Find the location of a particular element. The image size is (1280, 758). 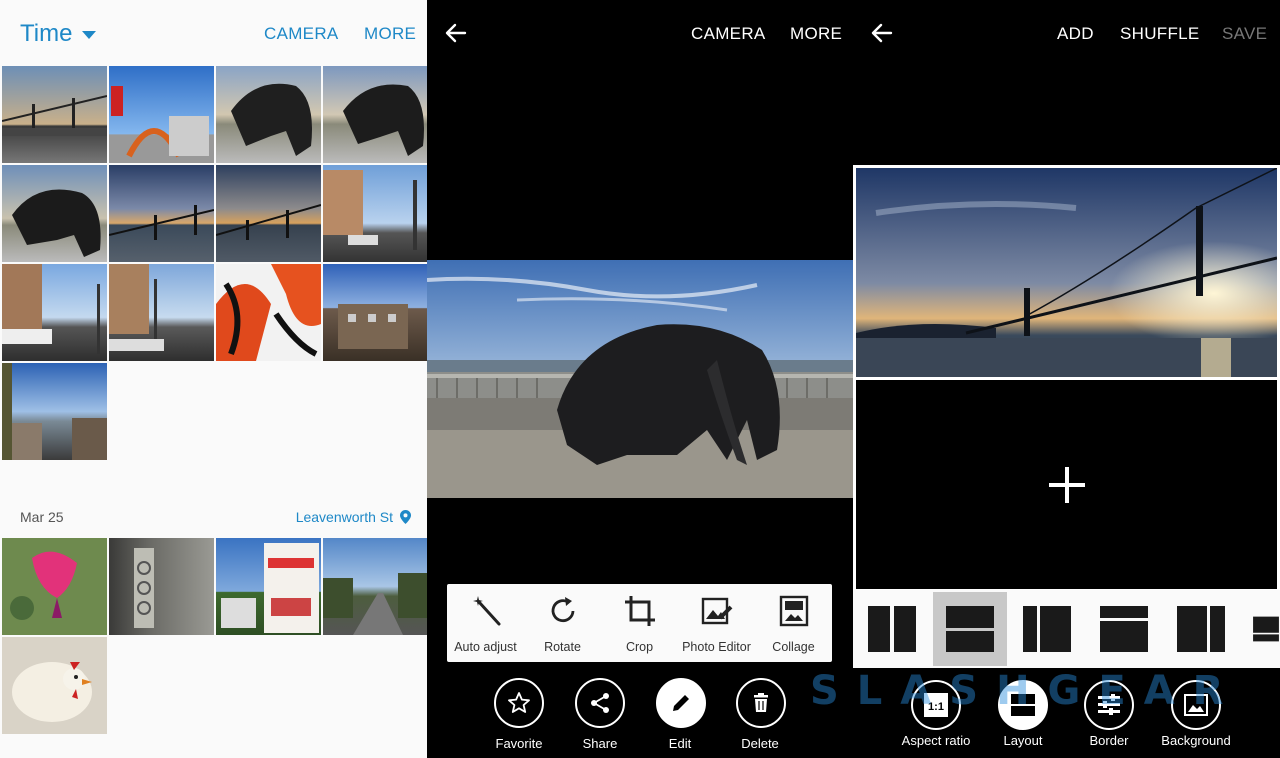

layout-wide-narrow-columns-icon is located at coordinates (1201, 629).